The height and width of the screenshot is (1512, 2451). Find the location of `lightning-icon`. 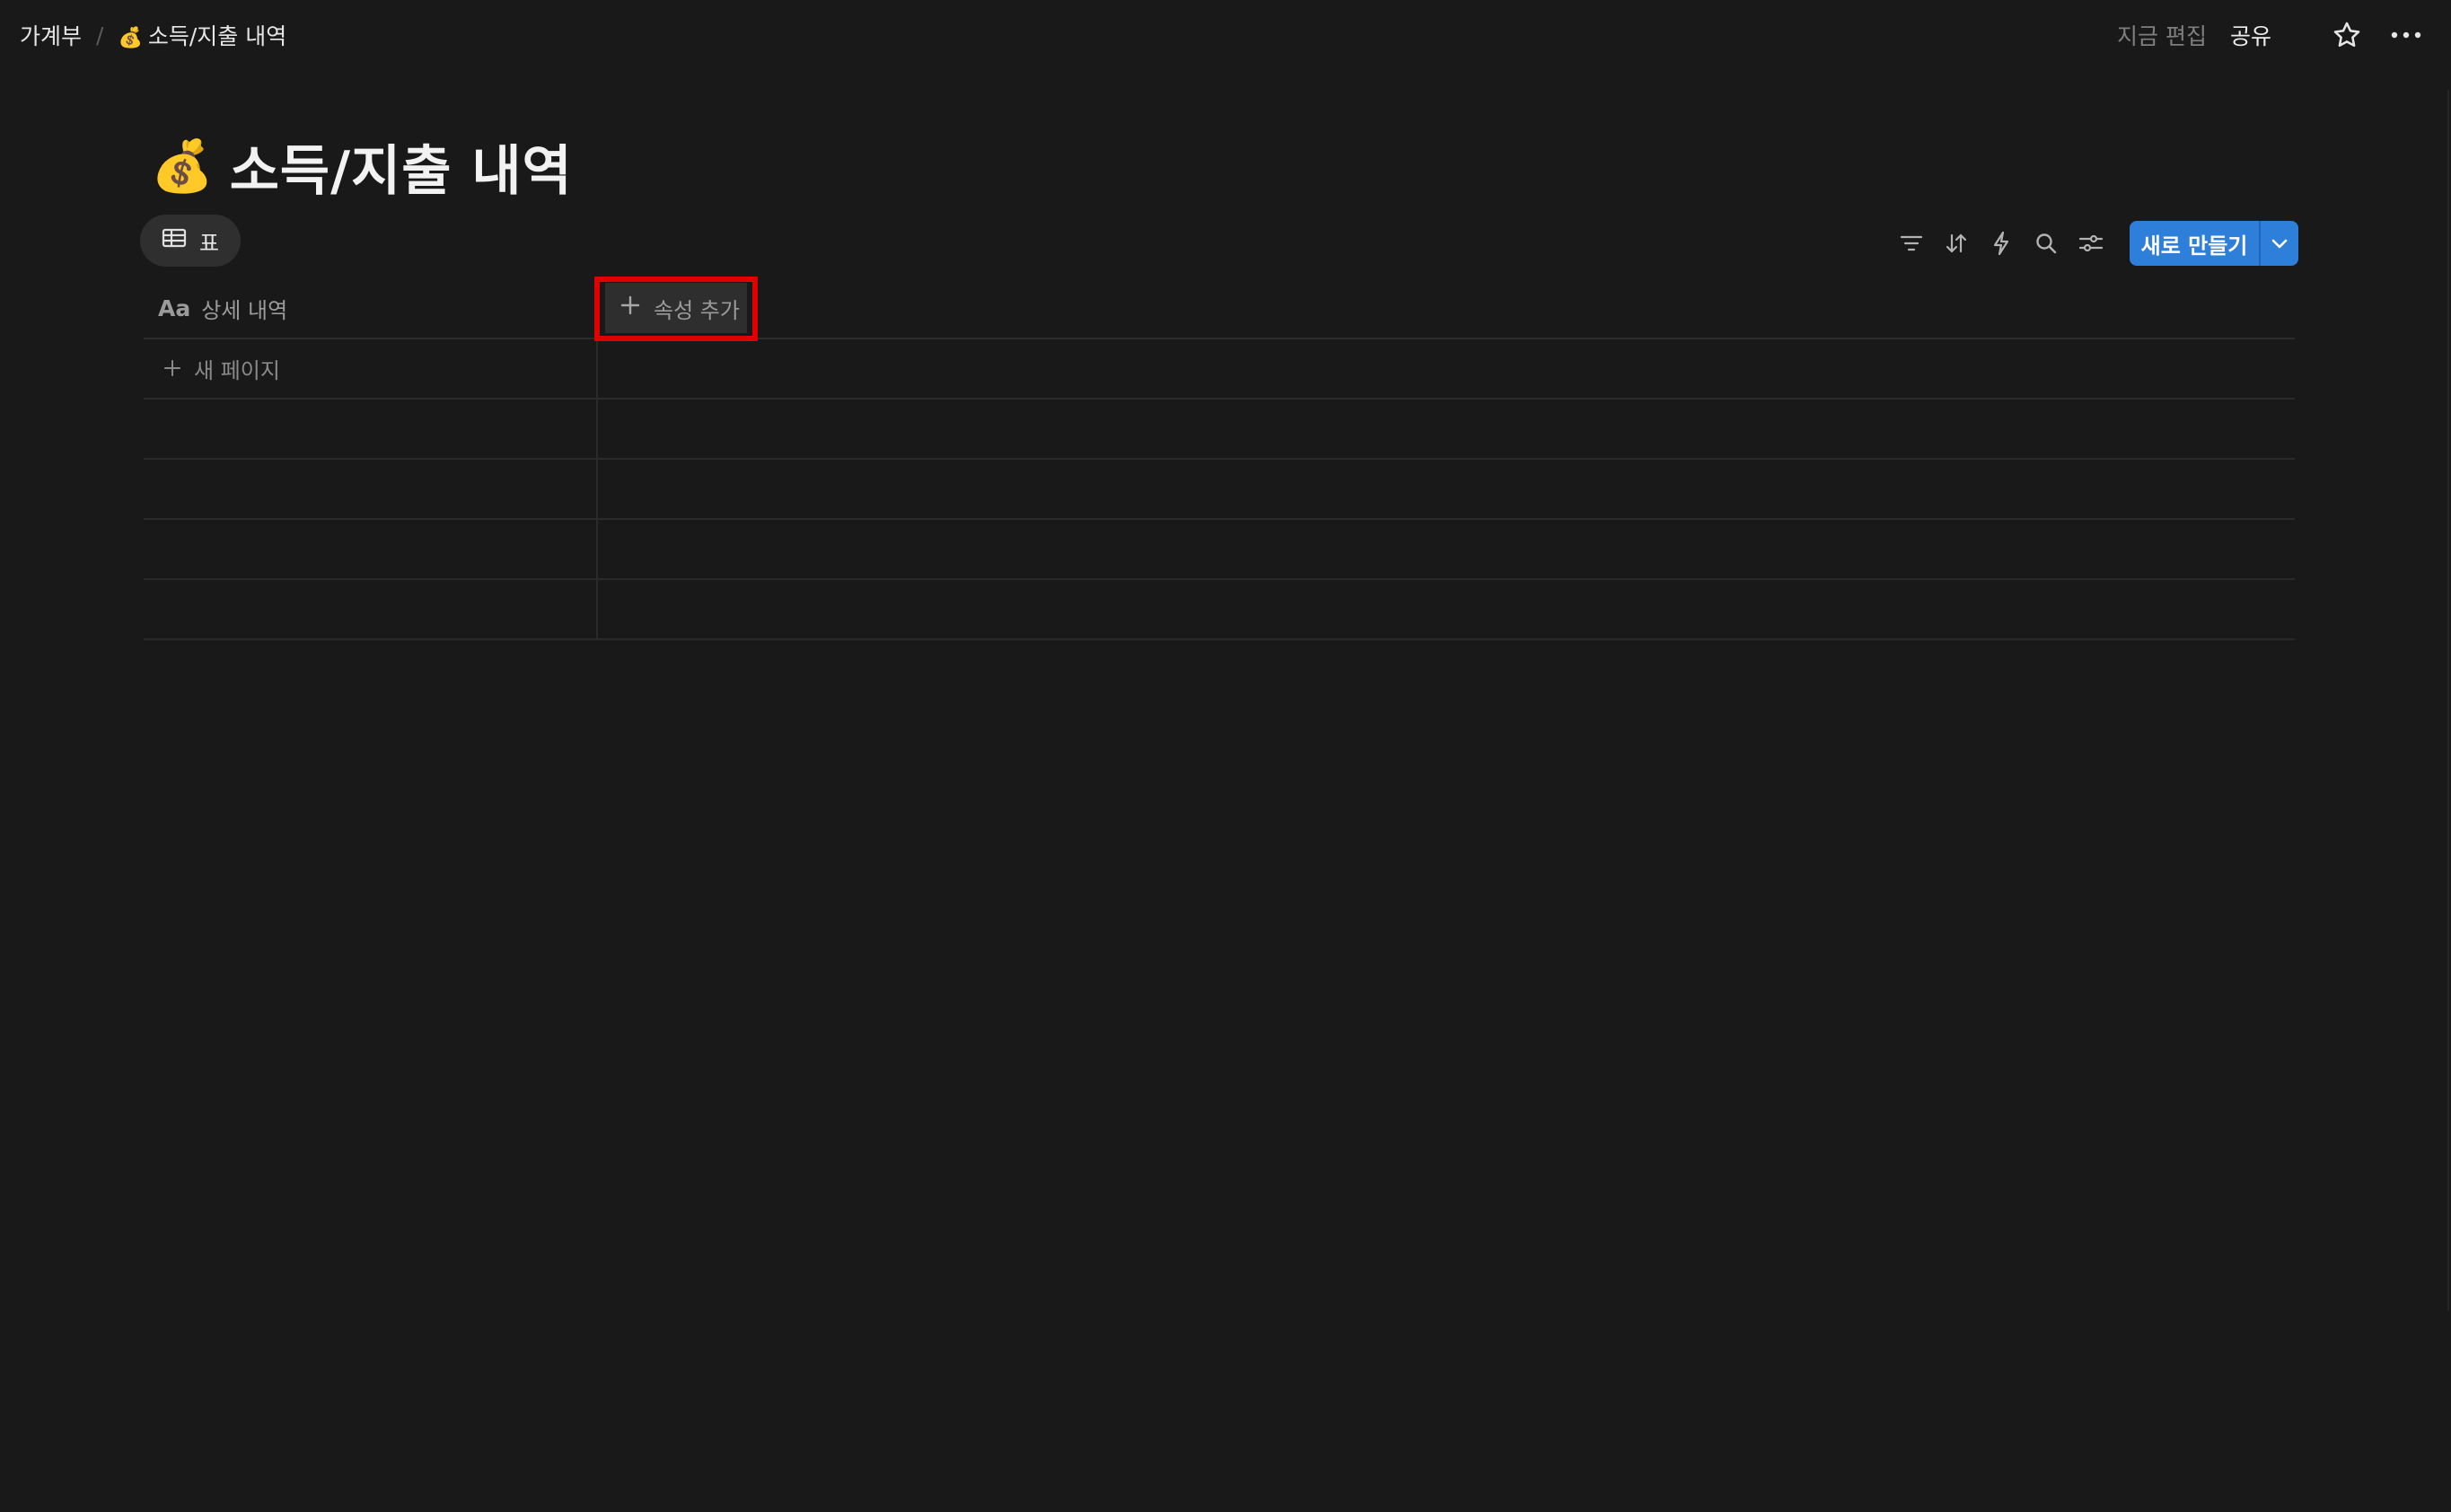

lightning-icon is located at coordinates (2001, 243).